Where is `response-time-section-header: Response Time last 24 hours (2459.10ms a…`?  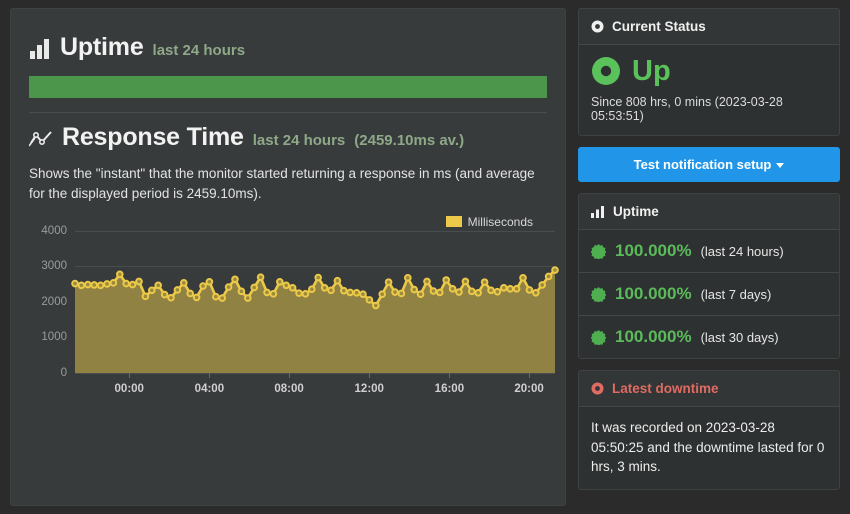 response-time-section-header: Response Time last 24 hours (2459.10ms a… is located at coordinates (288, 137).